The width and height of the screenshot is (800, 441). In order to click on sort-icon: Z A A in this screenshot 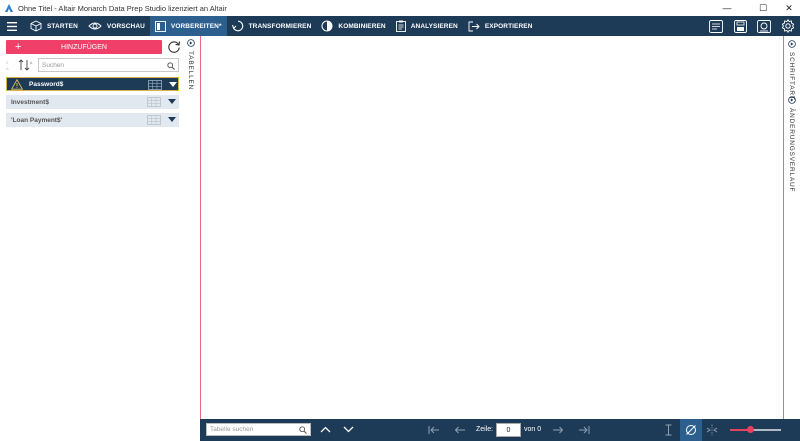, I will do `click(20, 65)`.